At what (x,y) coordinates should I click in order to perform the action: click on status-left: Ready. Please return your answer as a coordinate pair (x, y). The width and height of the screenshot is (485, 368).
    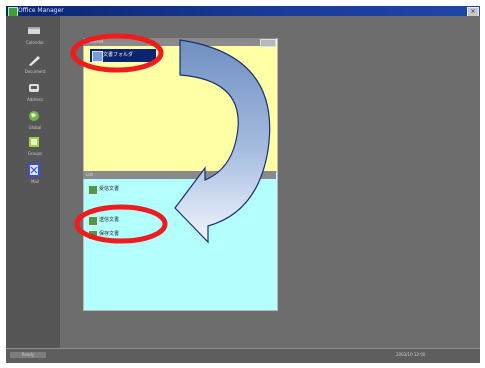
    Looking at the image, I should click on (28, 355).